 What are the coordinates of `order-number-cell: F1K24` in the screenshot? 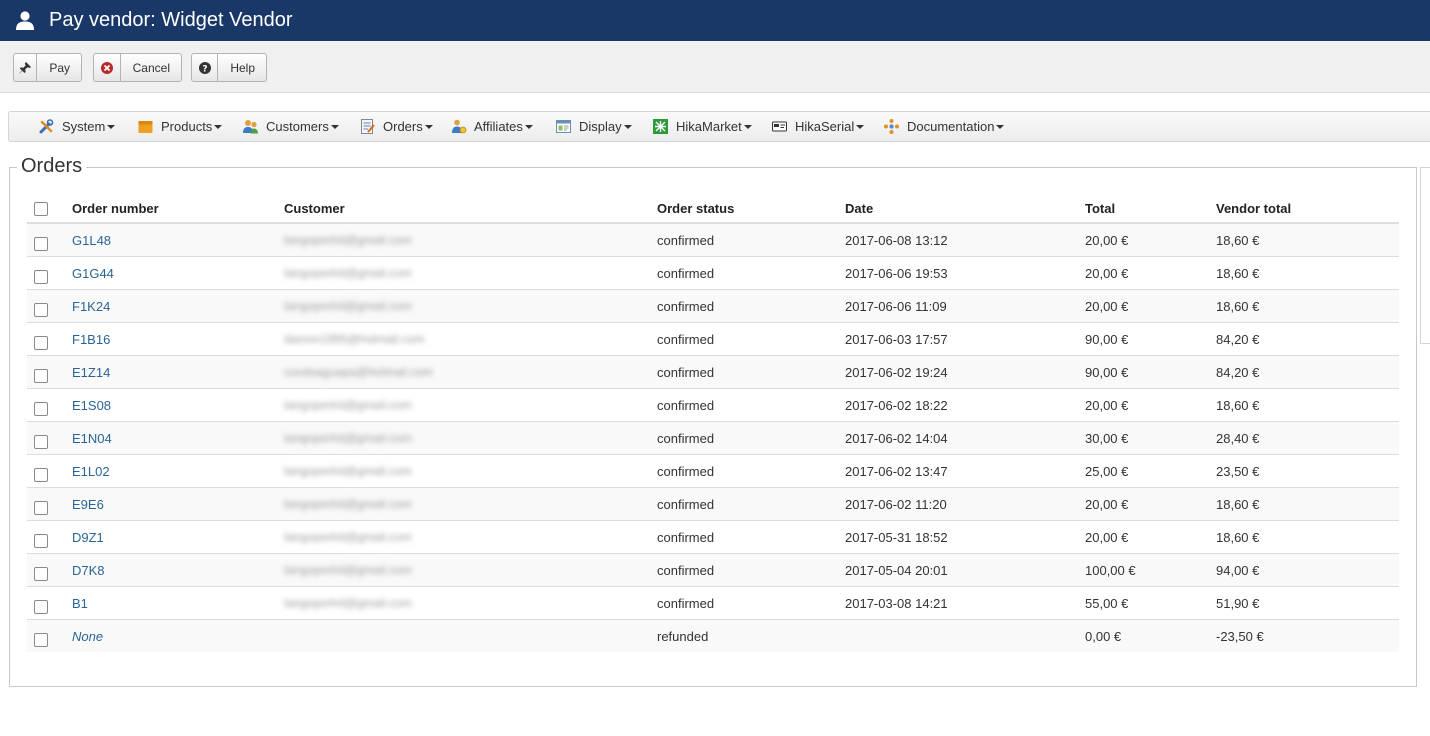 It's located at (91, 306).